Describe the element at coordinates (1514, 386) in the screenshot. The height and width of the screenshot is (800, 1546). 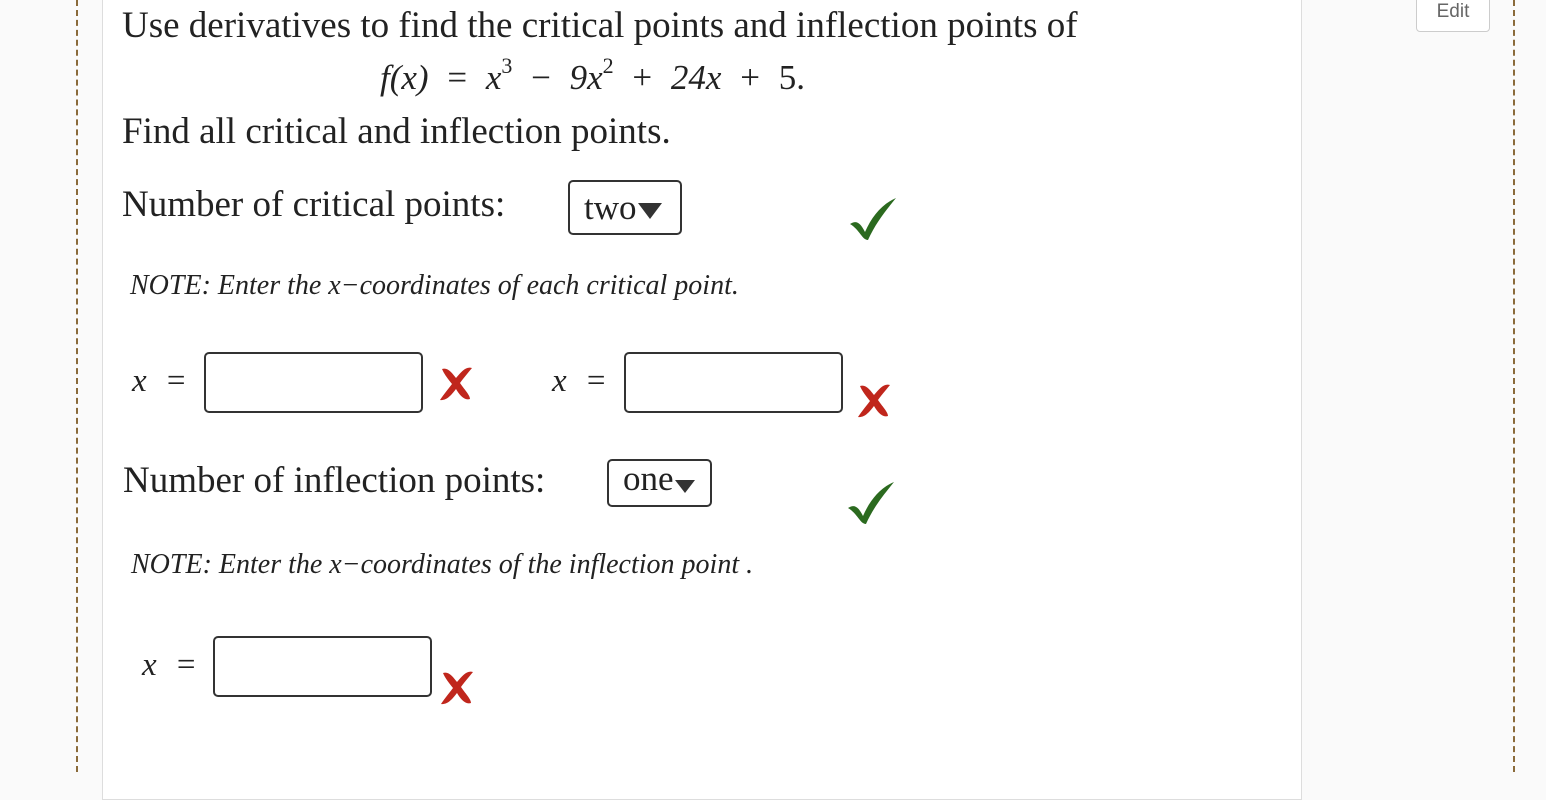
I see `right-dashed-border` at that location.